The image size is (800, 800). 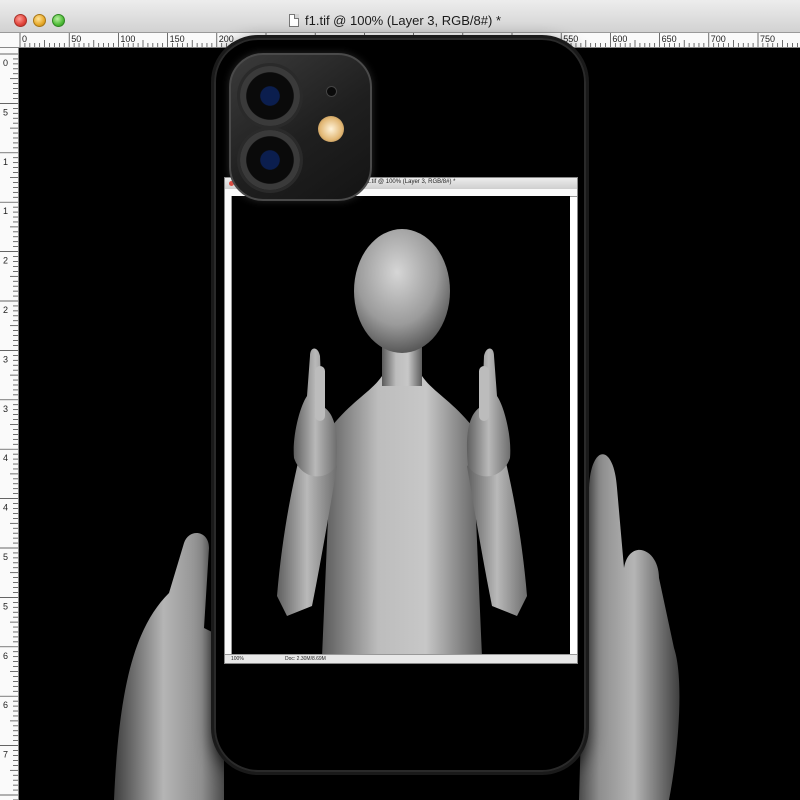 What do you see at coordinates (718, 39) in the screenshot?
I see `ruler-label: 700` at bounding box center [718, 39].